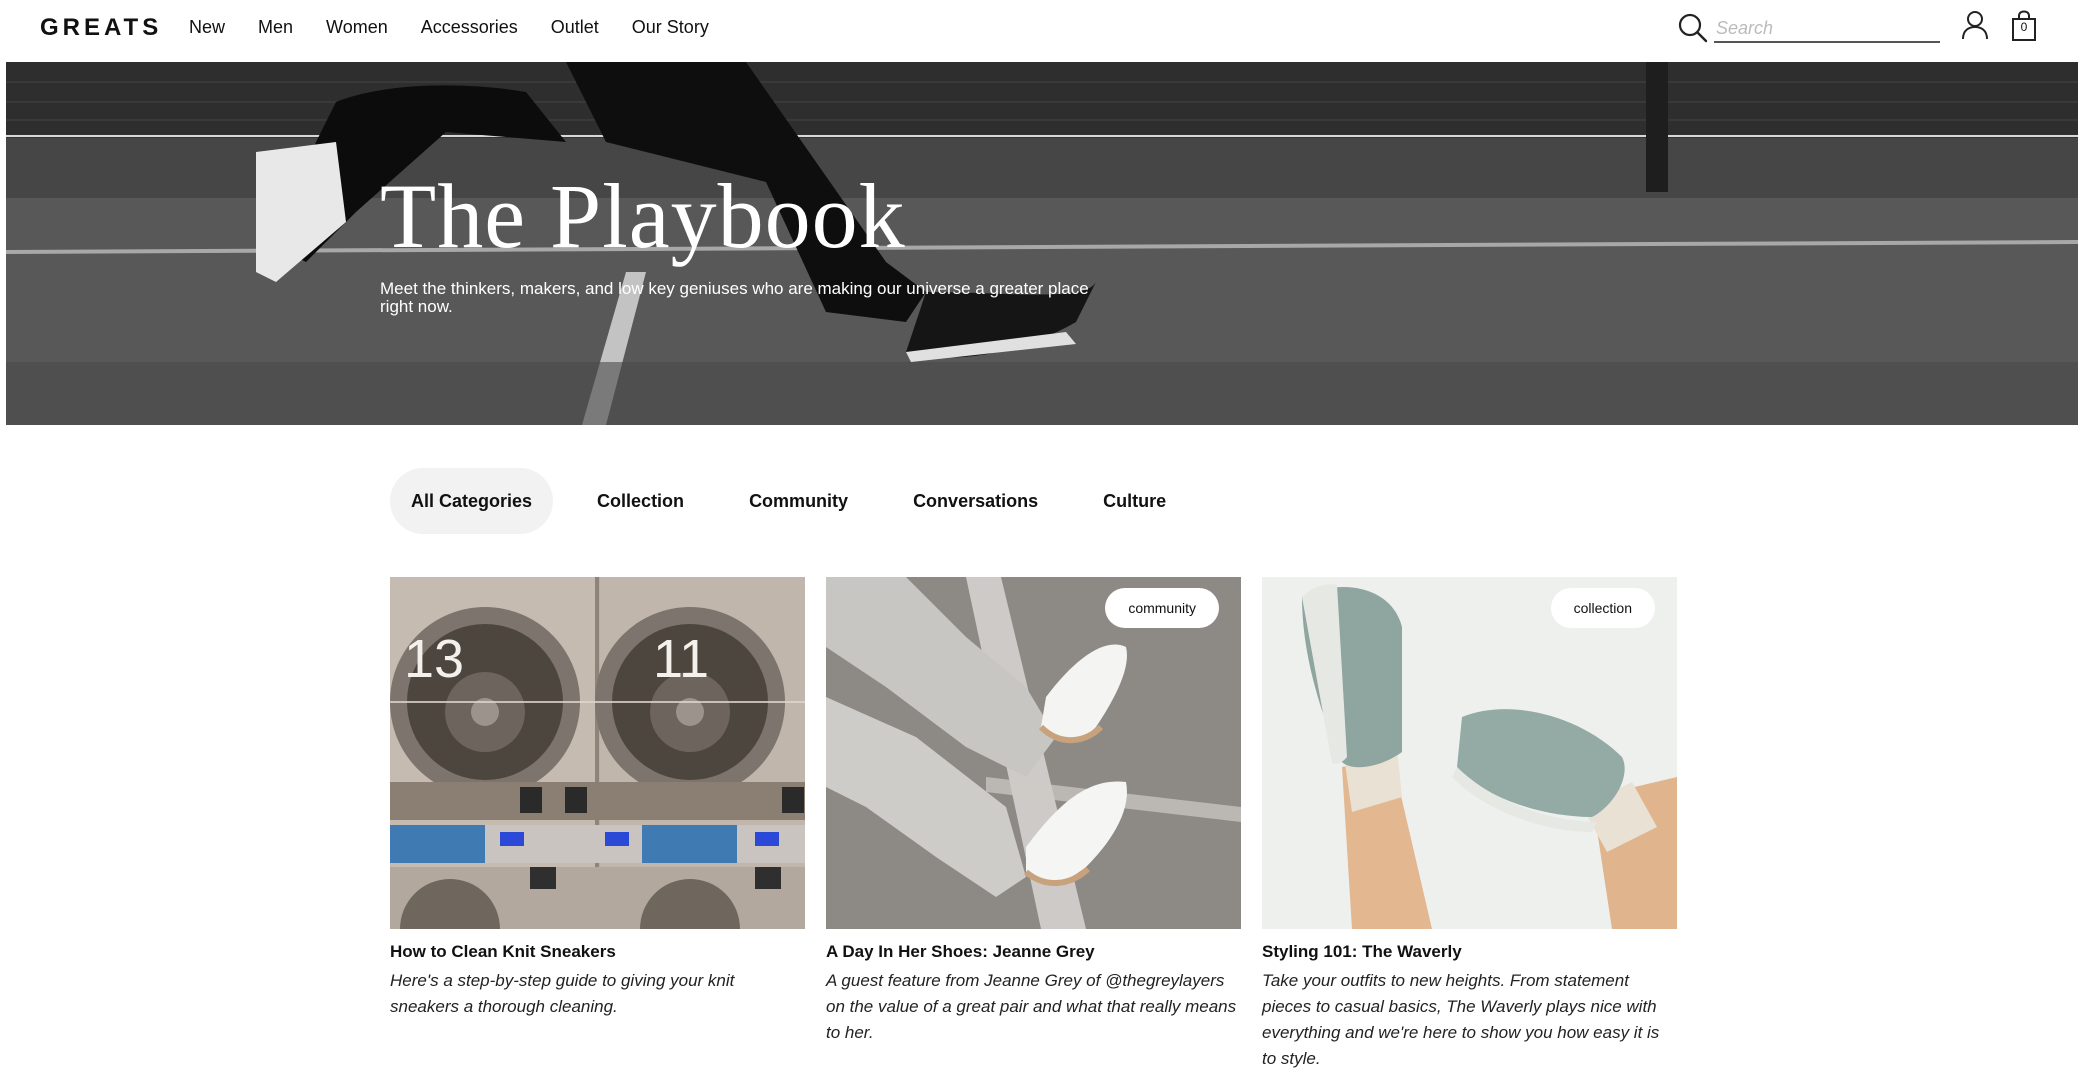 The width and height of the screenshot is (2084, 1084). Describe the element at coordinates (1033, 952) in the screenshot. I see `article-title: A Day In Her Shoes: Jeanne Grey` at that location.